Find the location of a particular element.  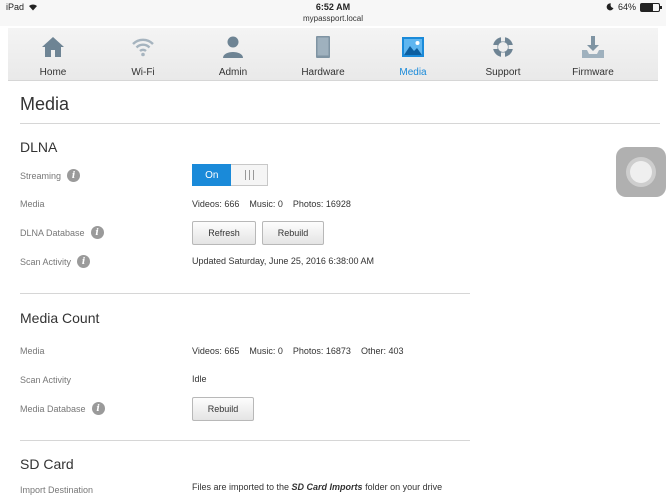

dlna-photos-count: Photos: 16928 is located at coordinates (321, 204).